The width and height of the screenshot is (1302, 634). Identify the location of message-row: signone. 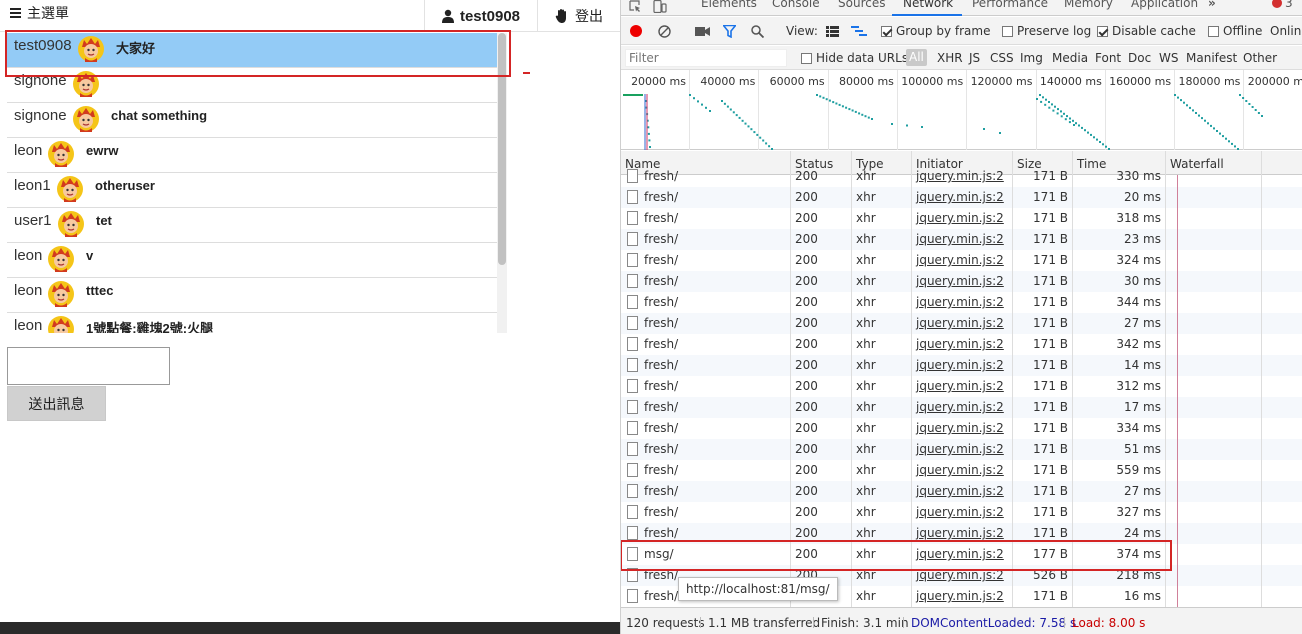
(252, 85).